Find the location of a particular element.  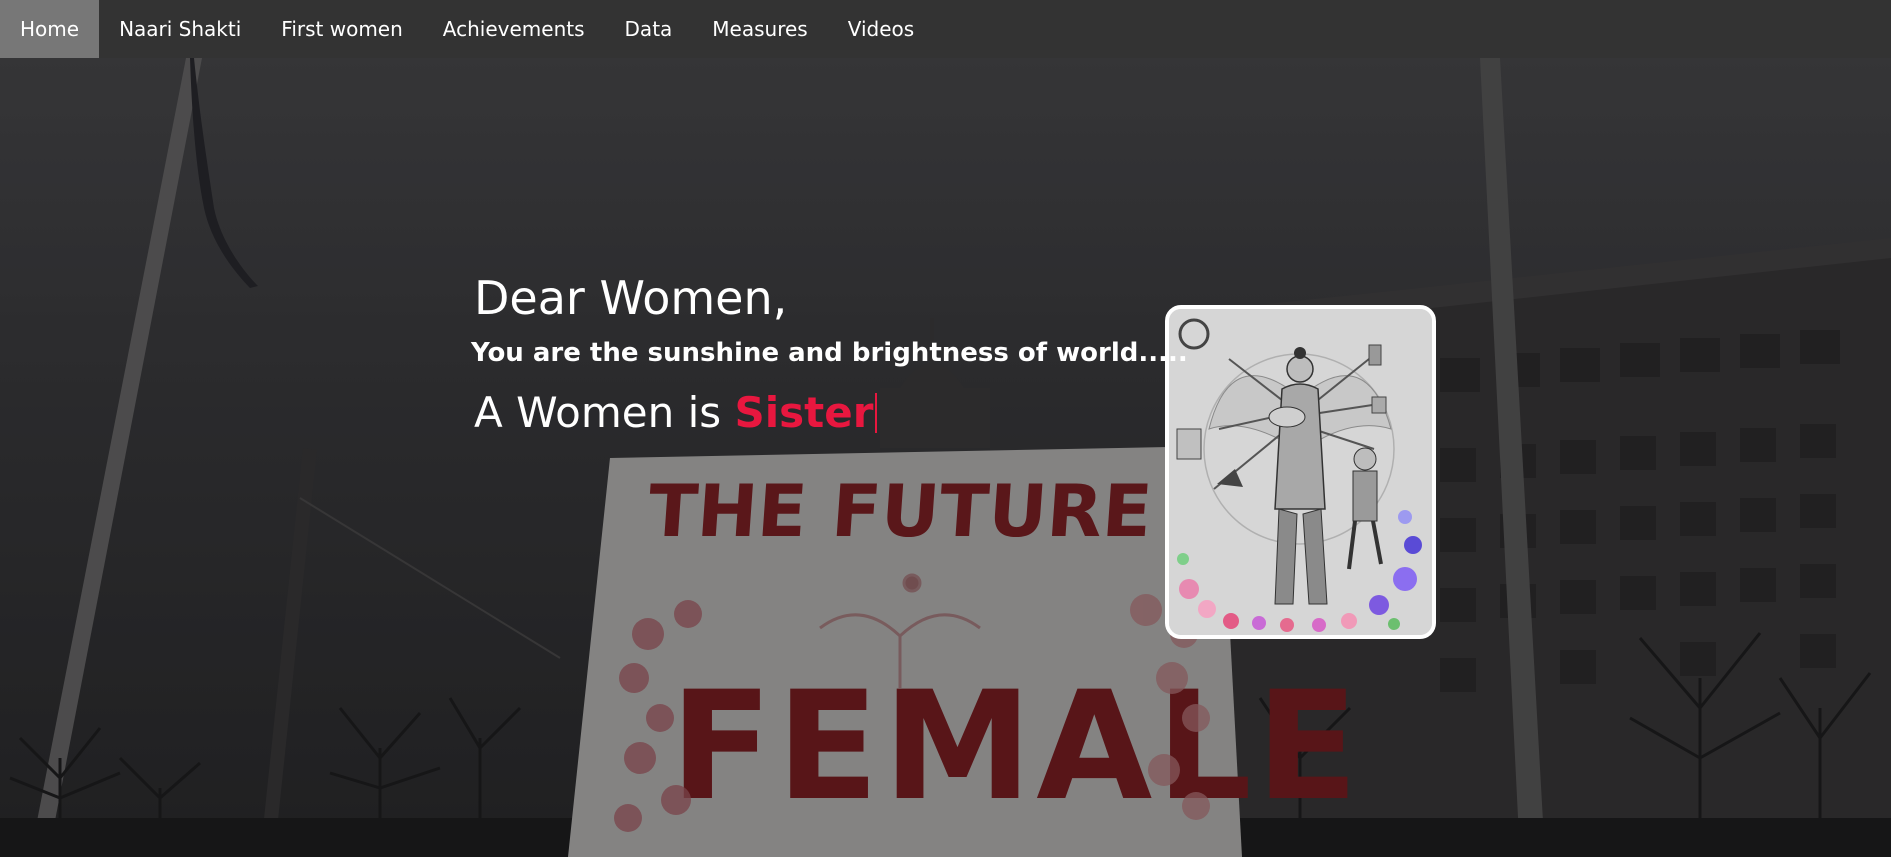

hero-typing-line: A Women is Sister is located at coordinates (676, 413).